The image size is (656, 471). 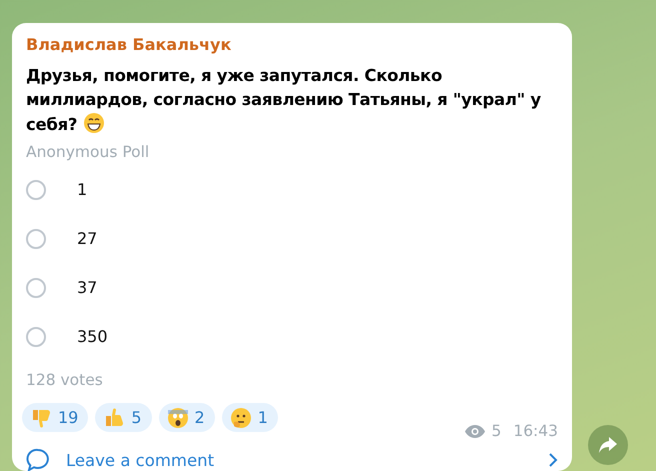 I want to click on comment-link: Leave a comment, so click(x=292, y=459).